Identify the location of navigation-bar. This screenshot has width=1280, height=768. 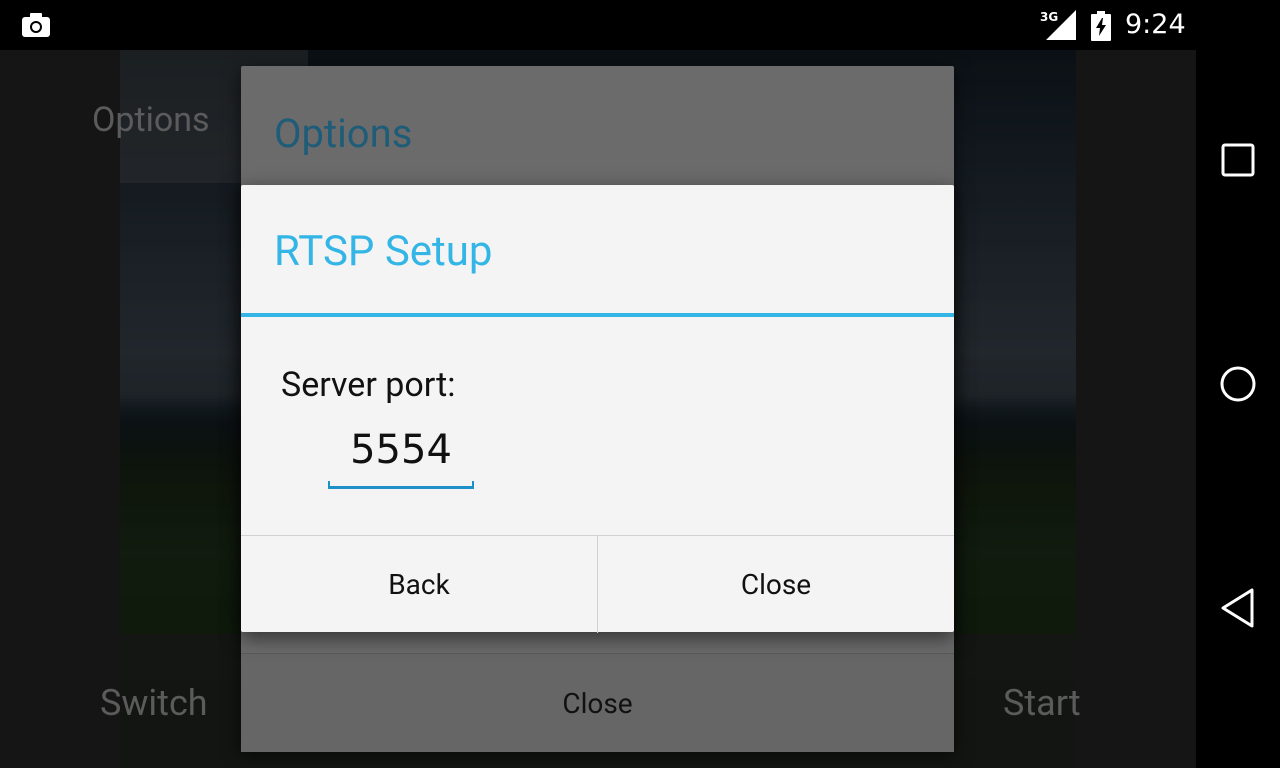
(1238, 409).